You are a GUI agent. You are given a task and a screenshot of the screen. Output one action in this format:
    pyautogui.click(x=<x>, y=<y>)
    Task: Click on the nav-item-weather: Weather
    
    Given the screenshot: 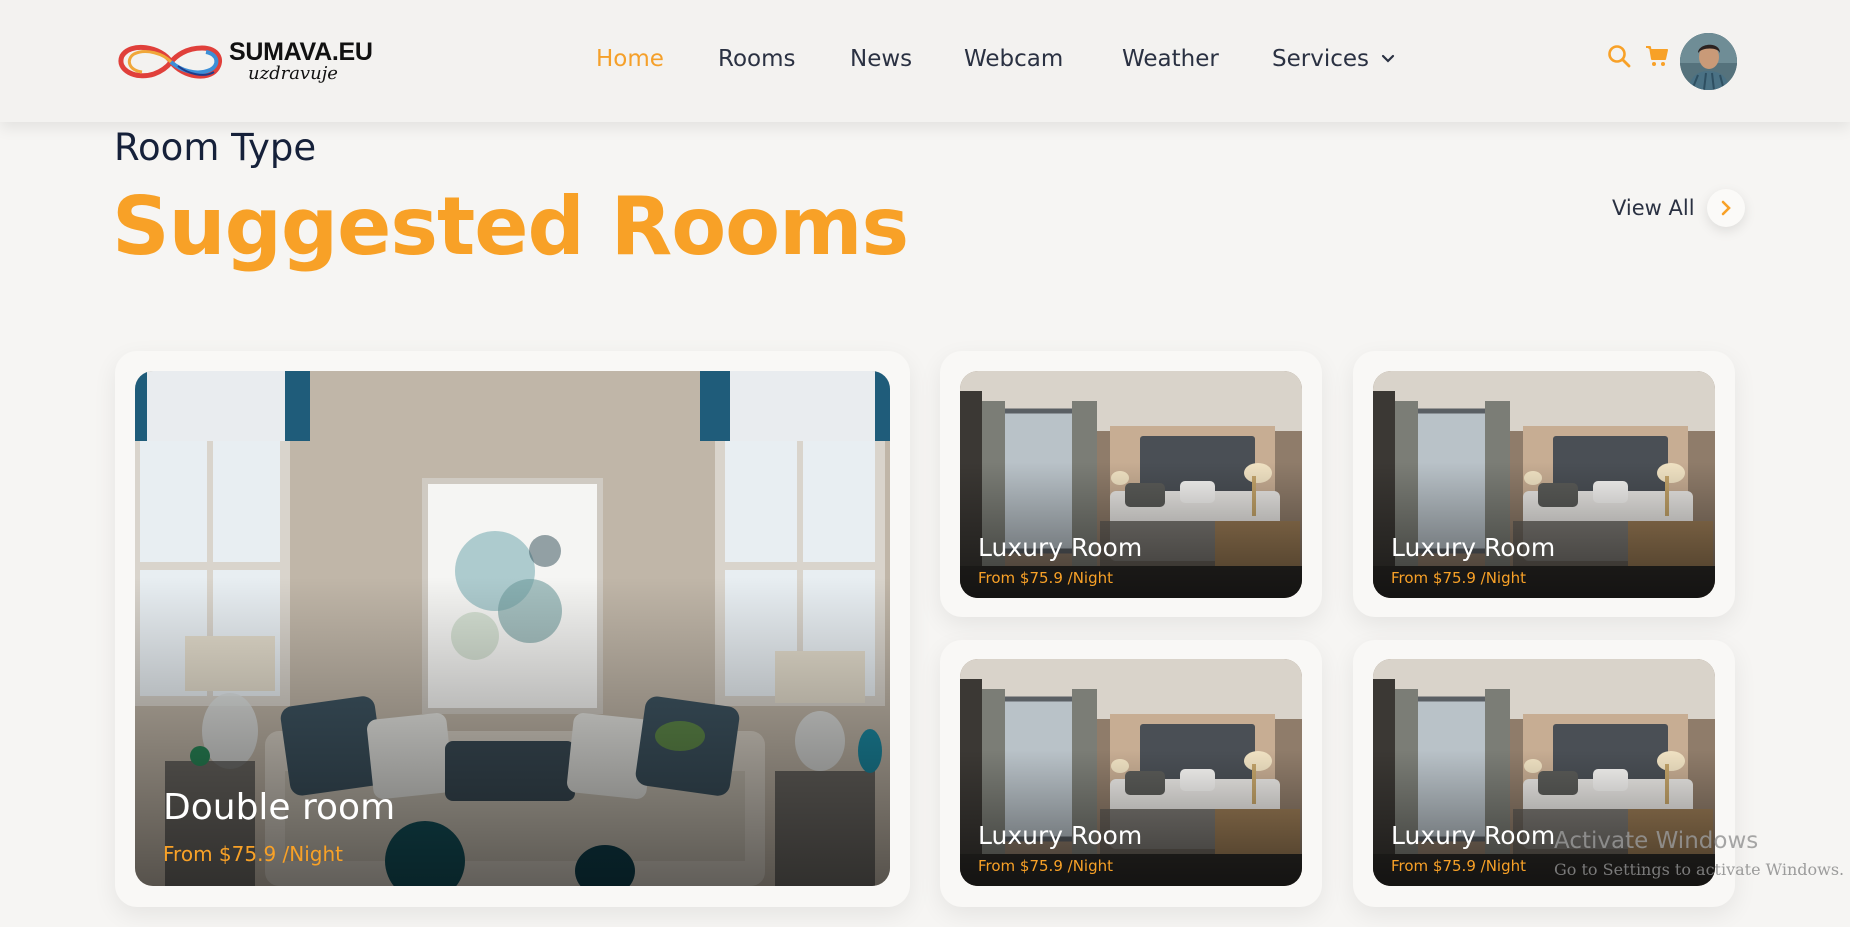 What is the action you would take?
    pyautogui.click(x=1170, y=59)
    